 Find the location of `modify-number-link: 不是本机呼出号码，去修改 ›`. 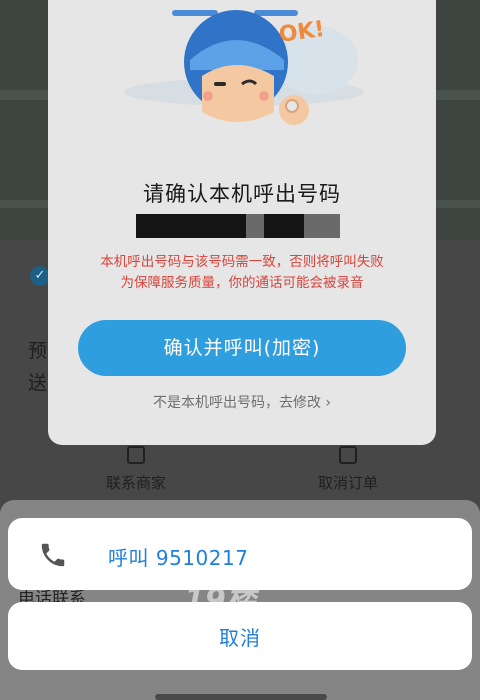

modify-number-link: 不是本机呼出号码，去修改 › is located at coordinates (242, 402).